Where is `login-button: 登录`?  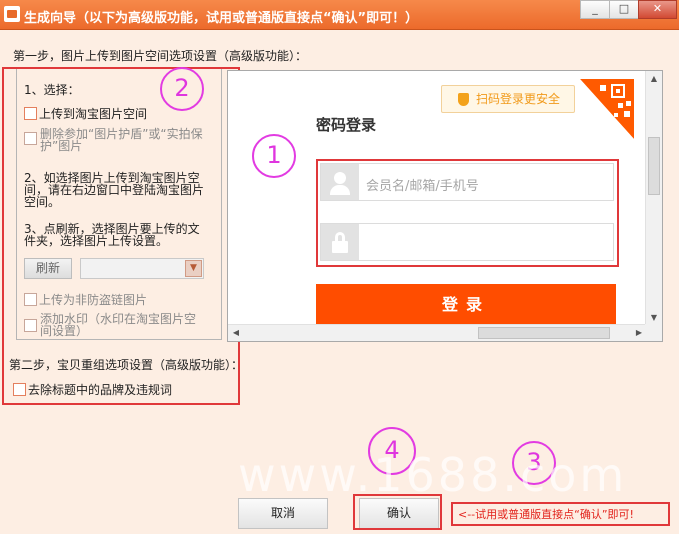 login-button: 登录 is located at coordinates (466, 305).